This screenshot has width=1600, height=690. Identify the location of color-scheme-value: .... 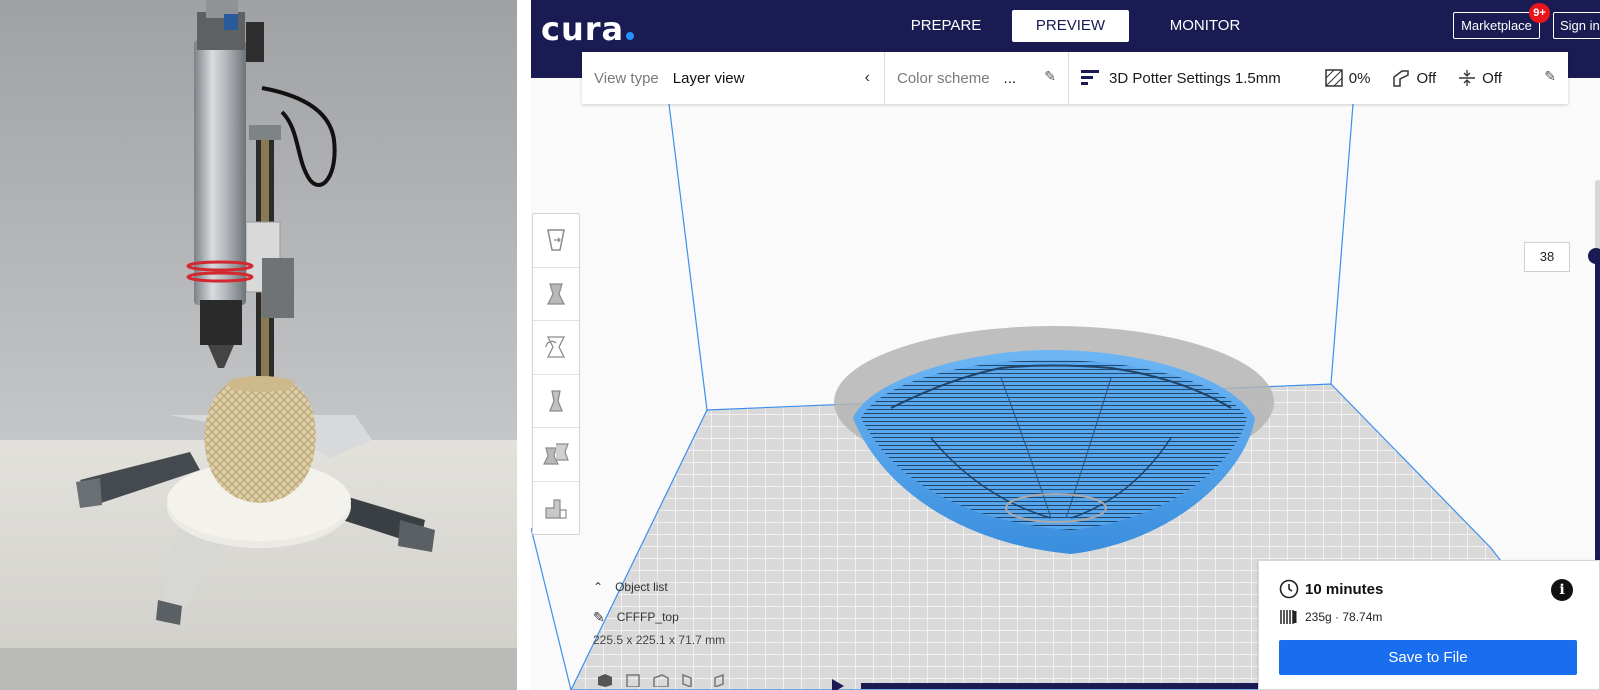
(1010, 78).